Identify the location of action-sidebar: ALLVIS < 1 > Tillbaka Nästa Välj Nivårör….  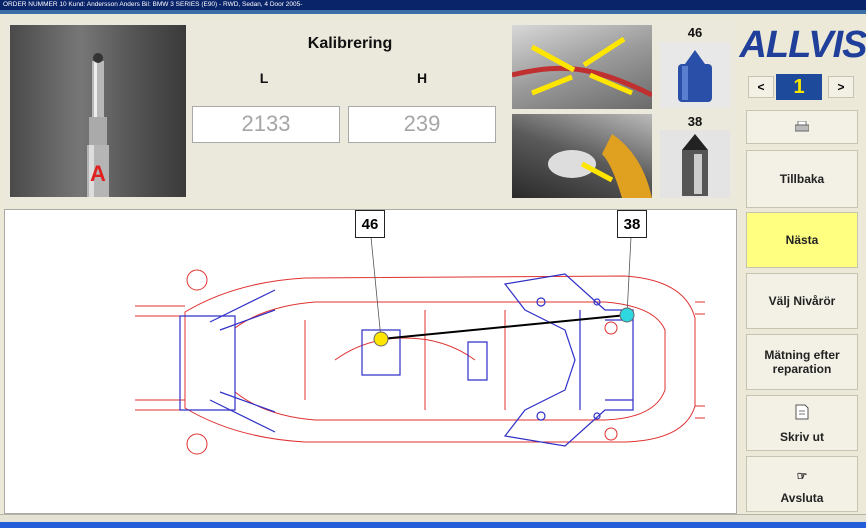
(802, 266).